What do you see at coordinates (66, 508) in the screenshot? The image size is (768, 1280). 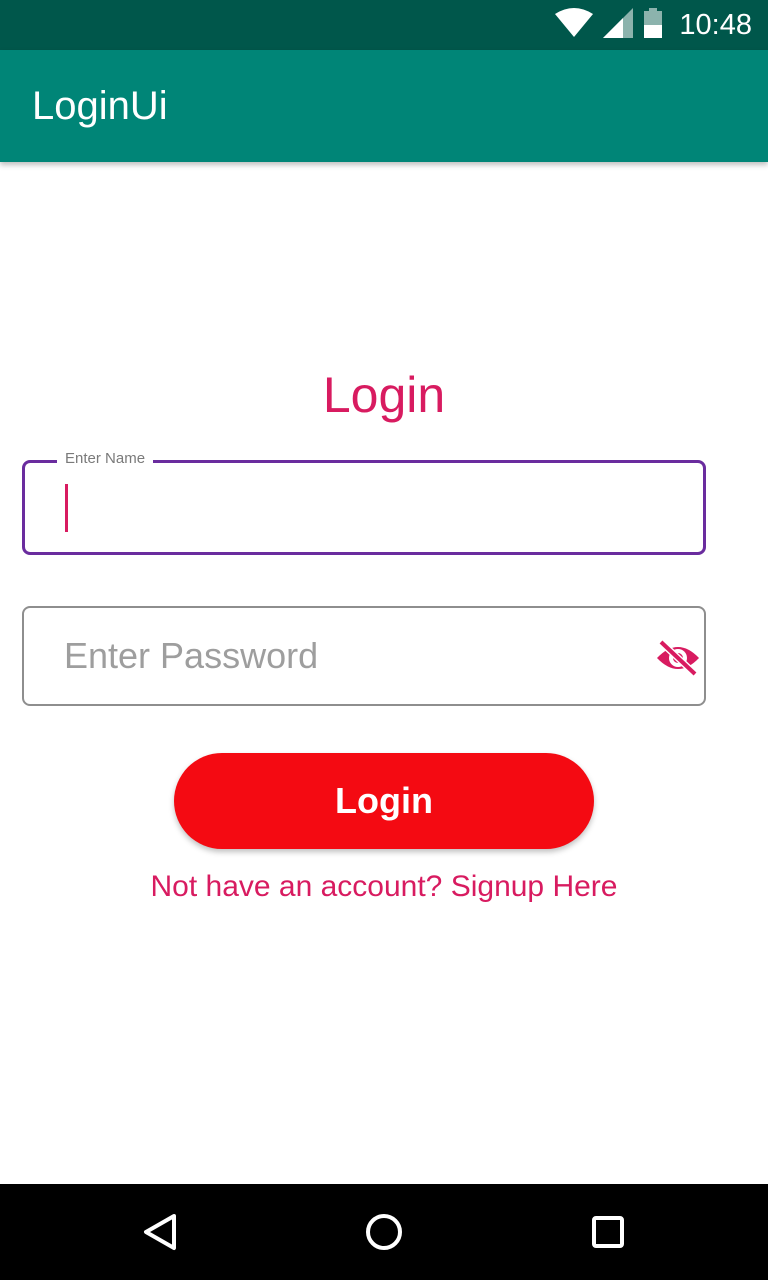 I see `text-cursor` at bounding box center [66, 508].